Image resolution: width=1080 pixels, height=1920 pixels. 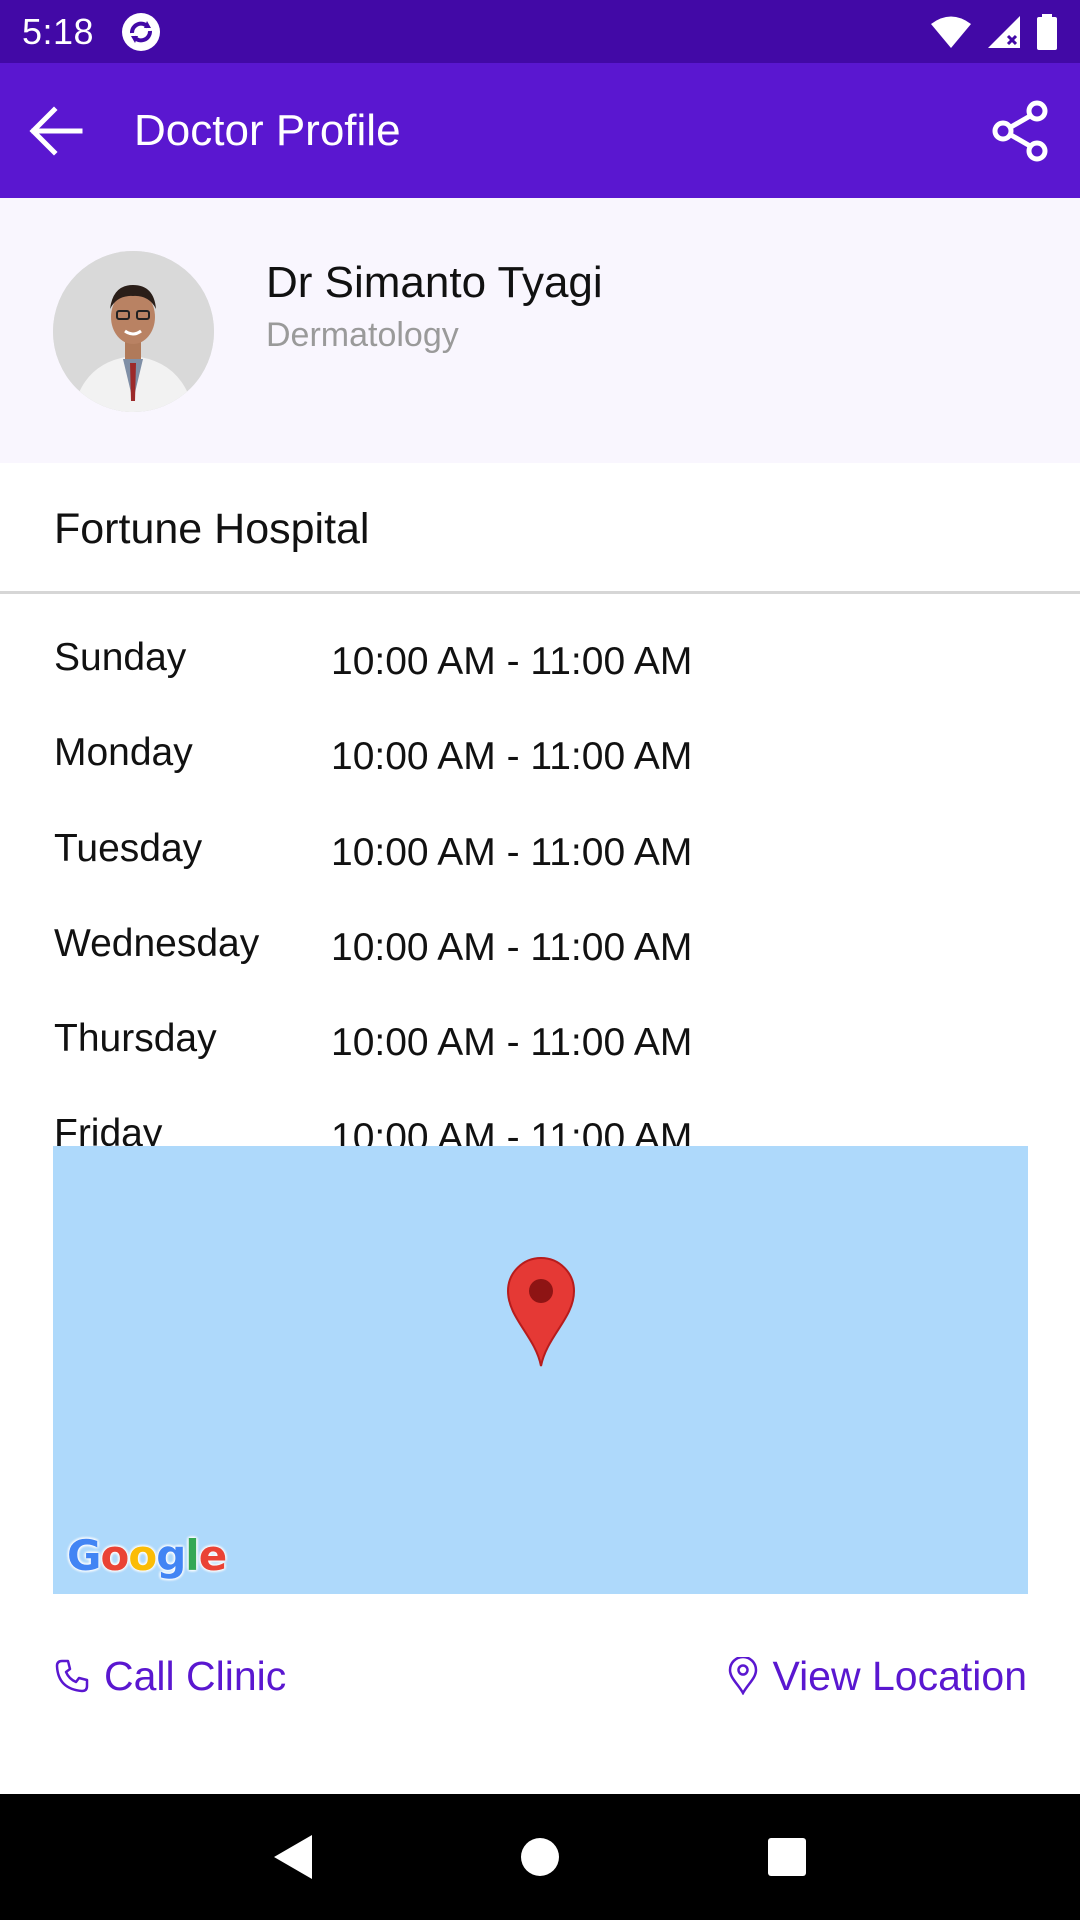 I want to click on view-location-label: View Location, so click(x=899, y=1675).